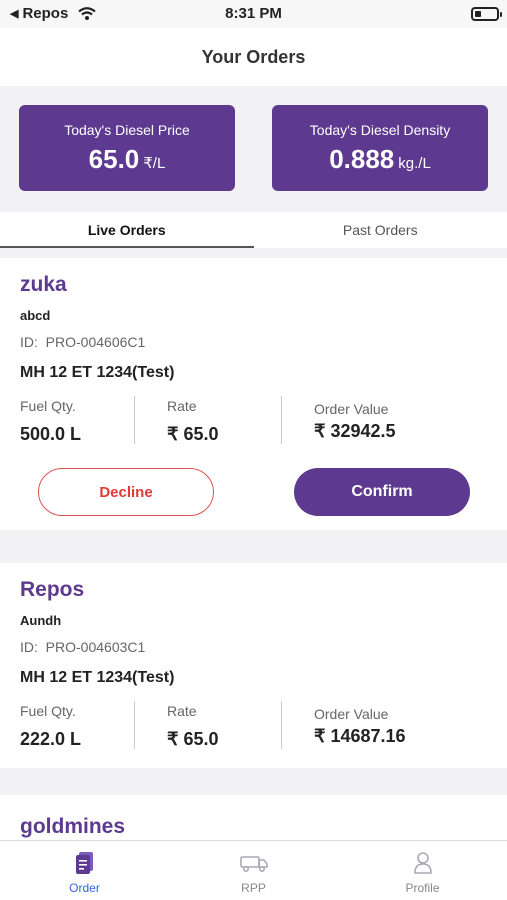  Describe the element at coordinates (35, 315) in the screenshot. I see `customer-location: abcd` at that location.